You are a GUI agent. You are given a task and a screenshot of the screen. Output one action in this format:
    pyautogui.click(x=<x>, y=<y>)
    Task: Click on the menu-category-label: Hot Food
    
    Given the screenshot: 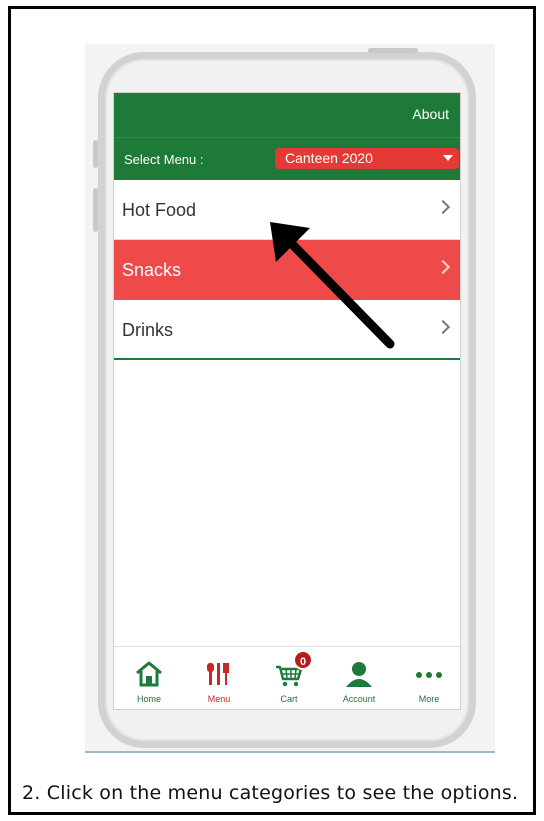 What is the action you would take?
    pyautogui.click(x=159, y=210)
    